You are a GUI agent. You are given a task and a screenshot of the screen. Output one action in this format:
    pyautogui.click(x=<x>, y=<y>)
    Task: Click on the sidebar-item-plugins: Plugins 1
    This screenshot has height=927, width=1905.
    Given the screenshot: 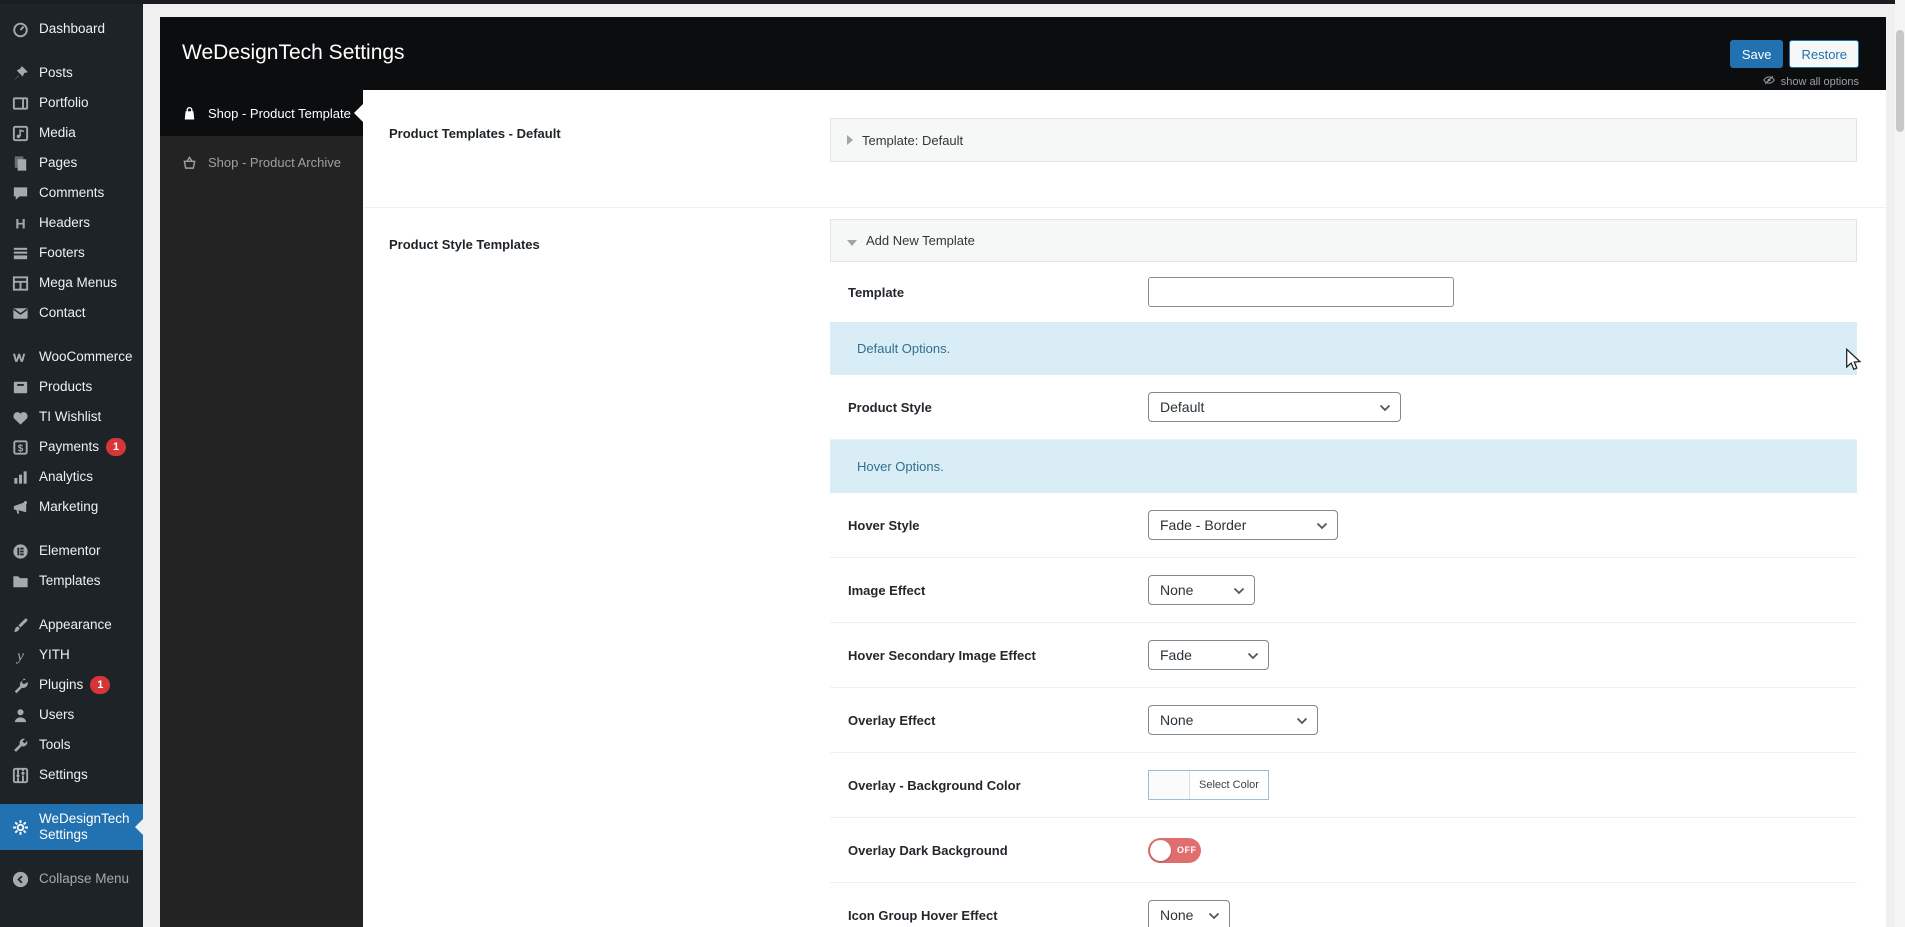 What is the action you would take?
    pyautogui.click(x=71, y=685)
    